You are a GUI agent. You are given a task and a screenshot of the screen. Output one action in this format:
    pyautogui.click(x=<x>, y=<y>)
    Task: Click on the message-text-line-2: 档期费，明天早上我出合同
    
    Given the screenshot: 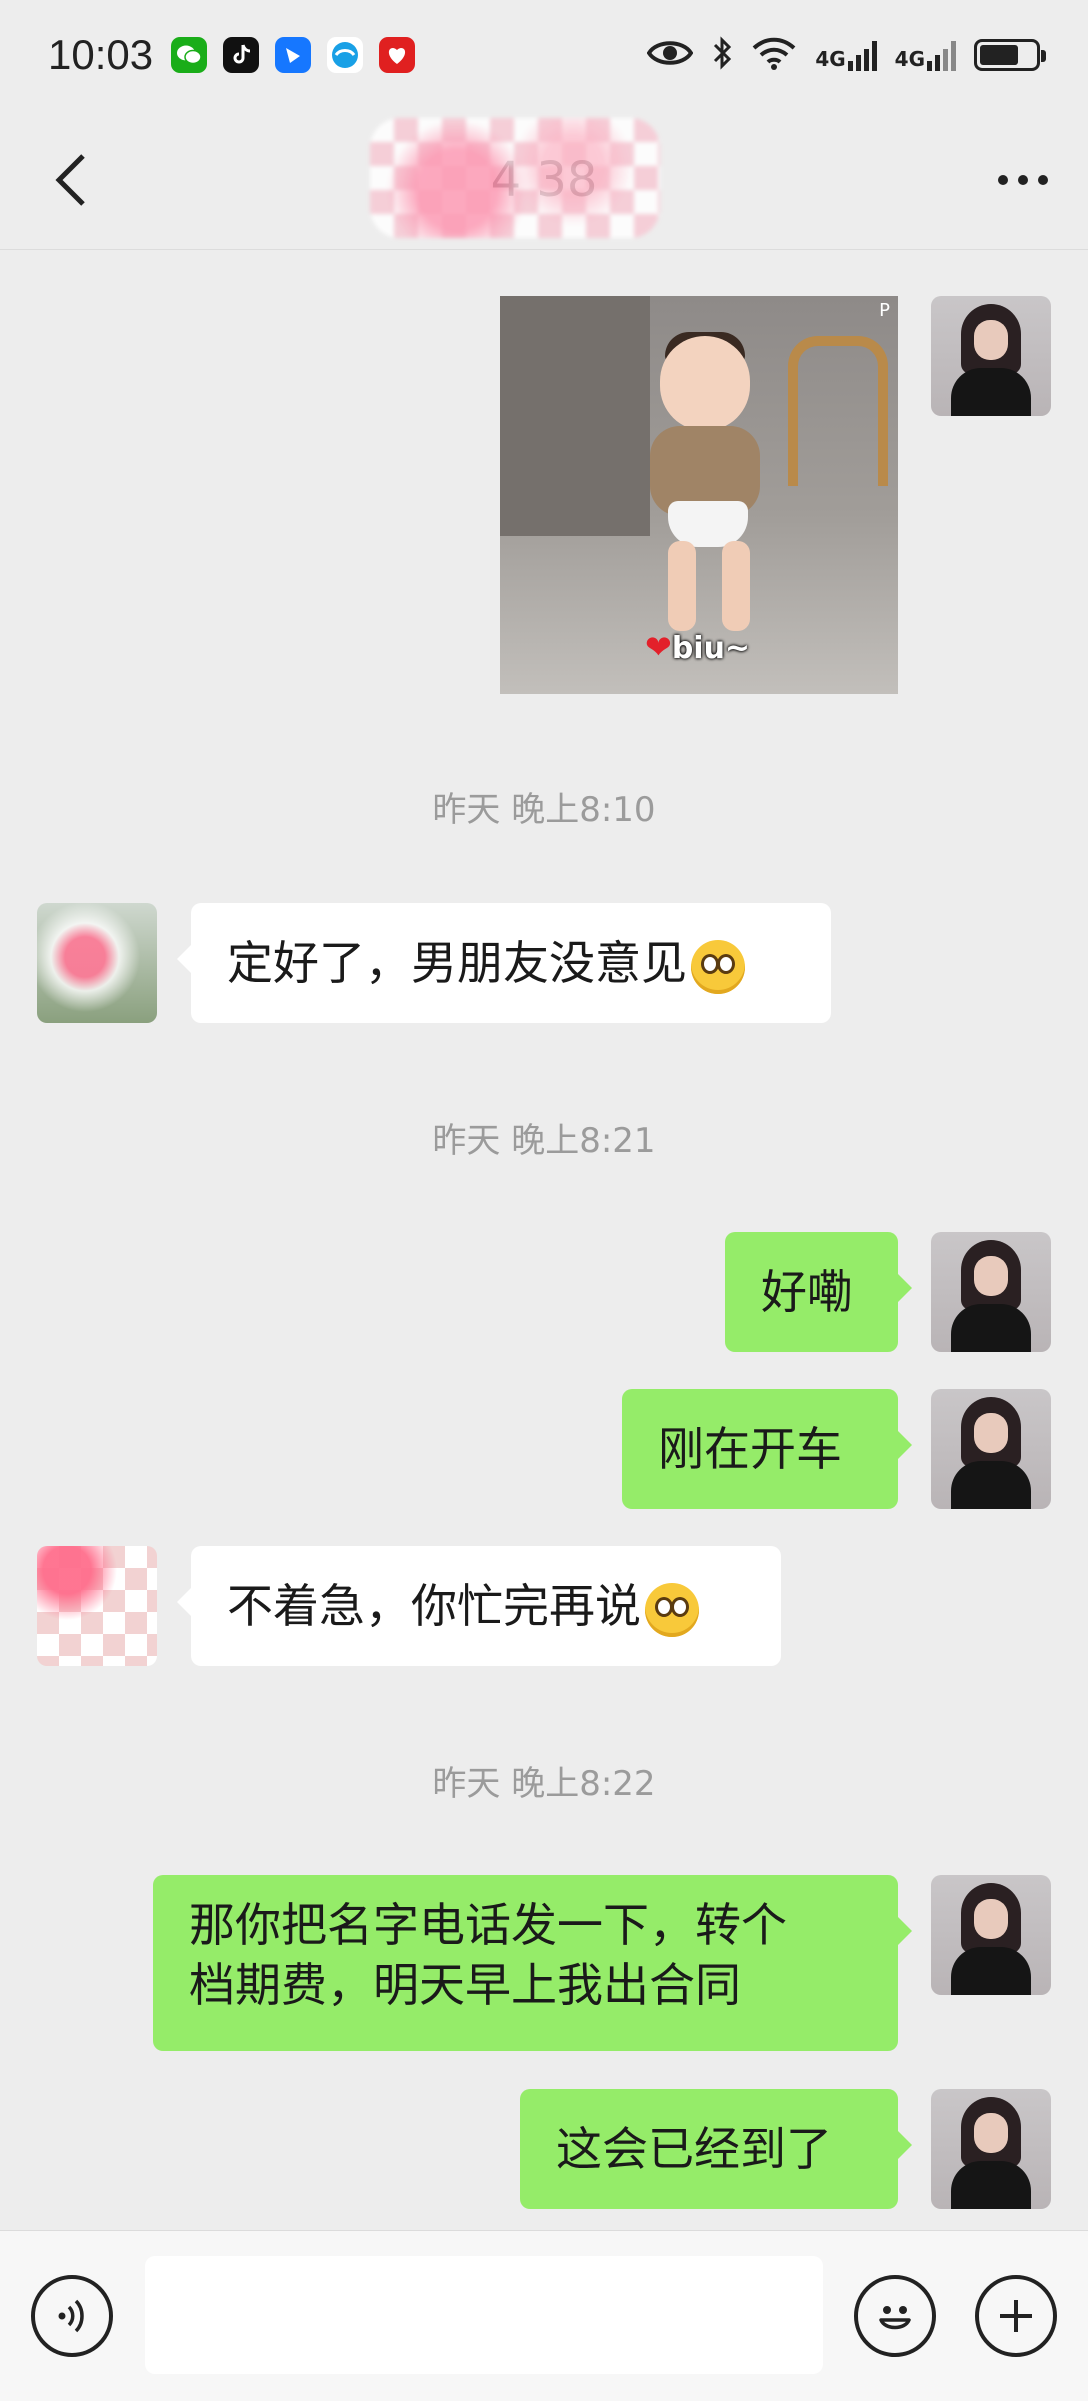 What is the action you would take?
    pyautogui.click(x=465, y=1985)
    